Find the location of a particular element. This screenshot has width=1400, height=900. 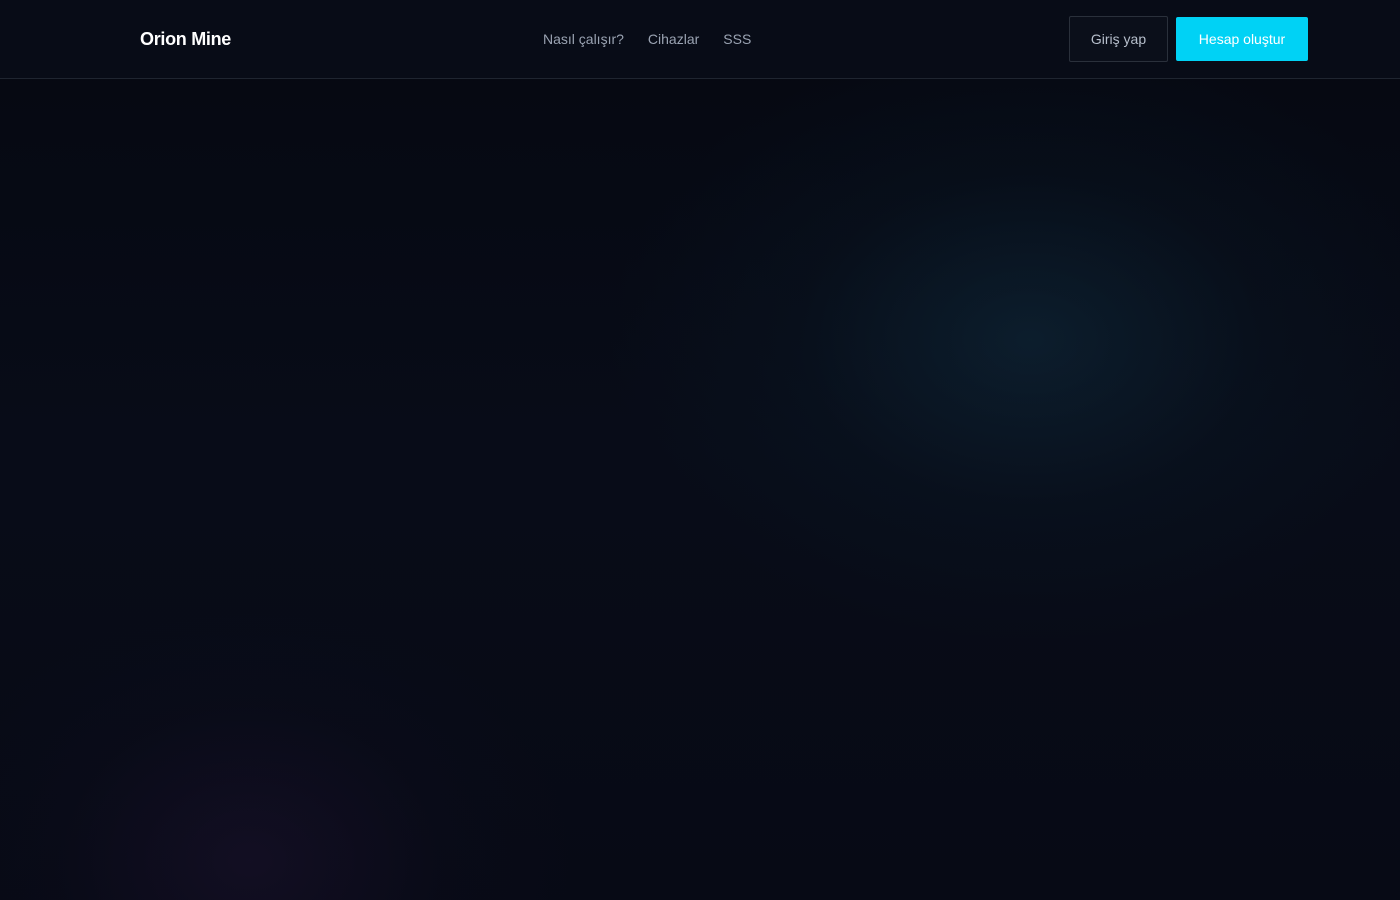

login-button: Giriş yap is located at coordinates (1118, 39).